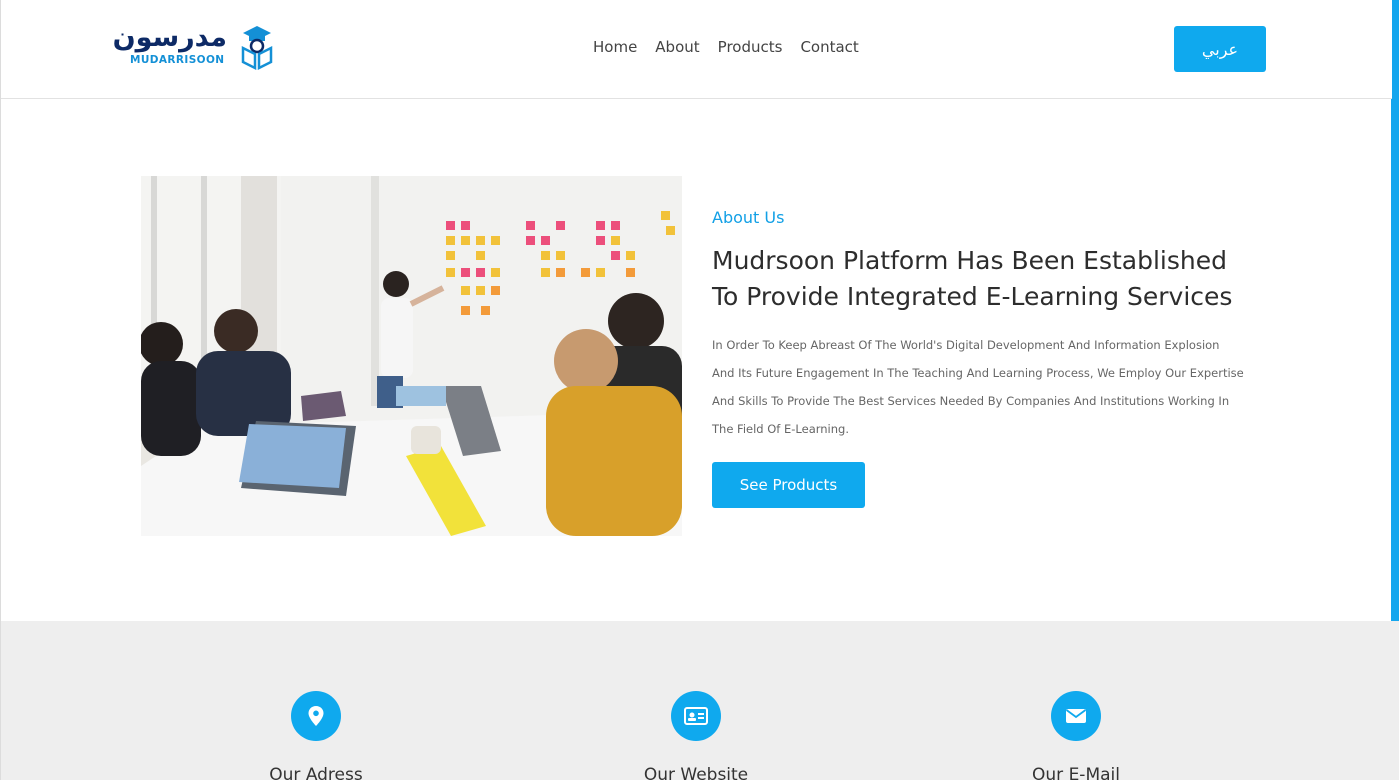 The width and height of the screenshot is (1399, 780). What do you see at coordinates (748, 217) in the screenshot?
I see `about-eyebrow: About Us` at bounding box center [748, 217].